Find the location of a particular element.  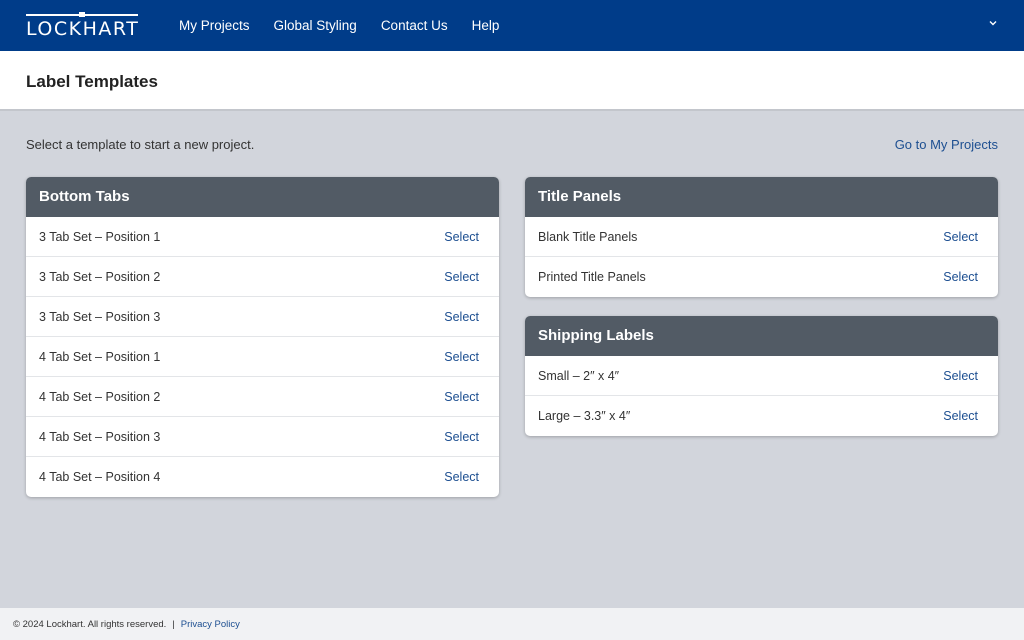

lockhart-logo: LOCKHART is located at coordinates (83, 26).